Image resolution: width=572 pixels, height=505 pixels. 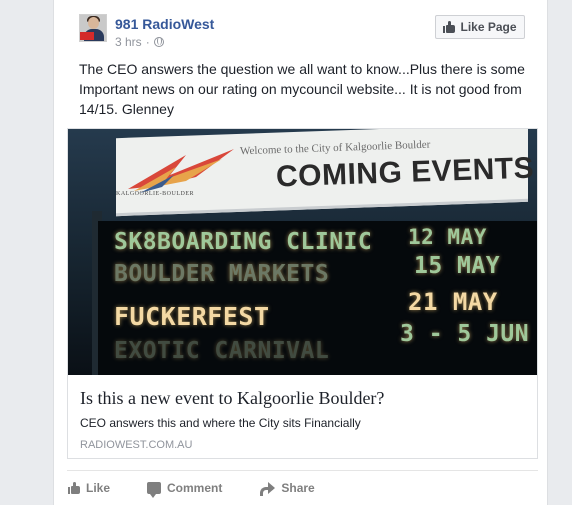 I want to click on event-date: 15 MAY, so click(x=457, y=266).